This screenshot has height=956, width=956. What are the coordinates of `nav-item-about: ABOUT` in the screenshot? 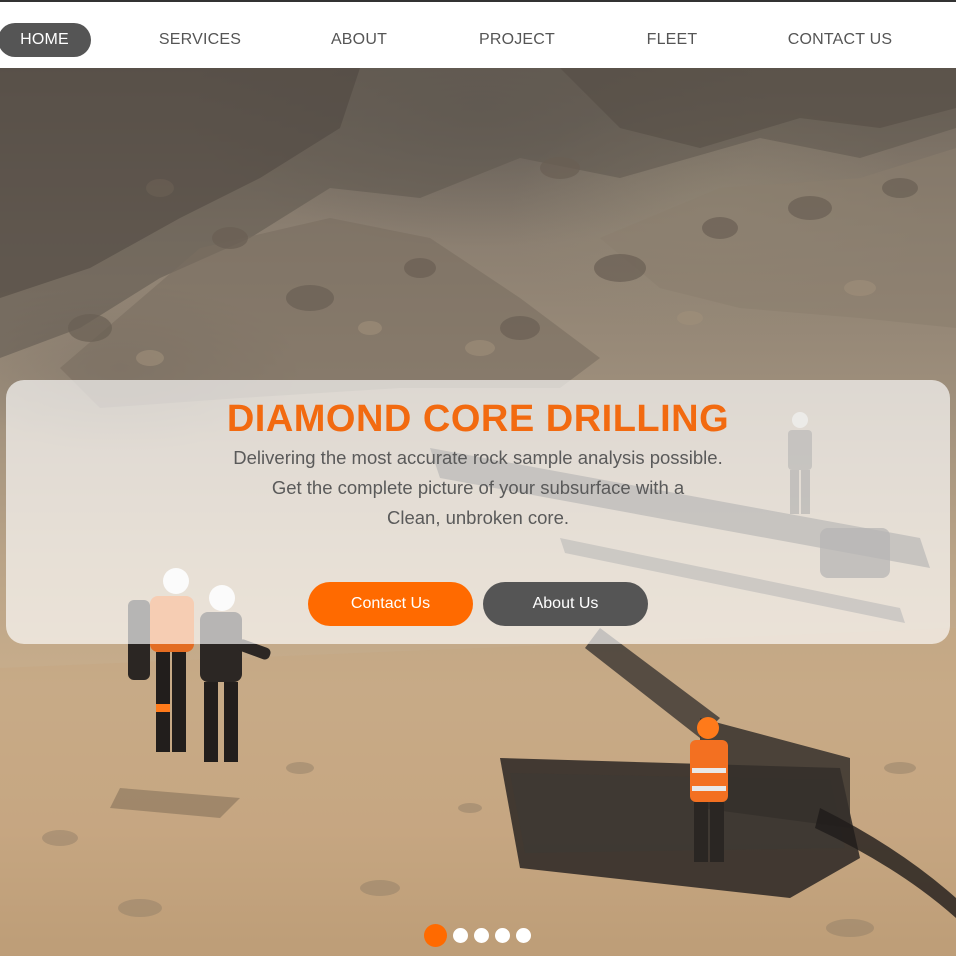 It's located at (359, 40).